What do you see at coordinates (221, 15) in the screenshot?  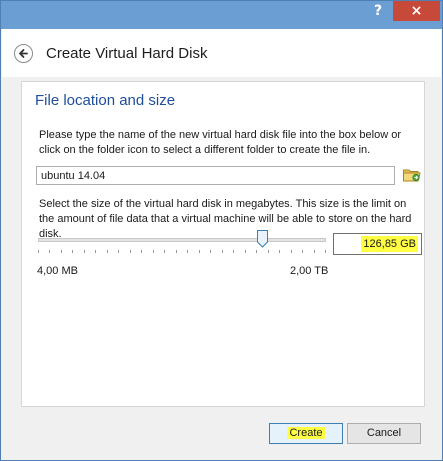 I see `title-bar: ? ×` at bounding box center [221, 15].